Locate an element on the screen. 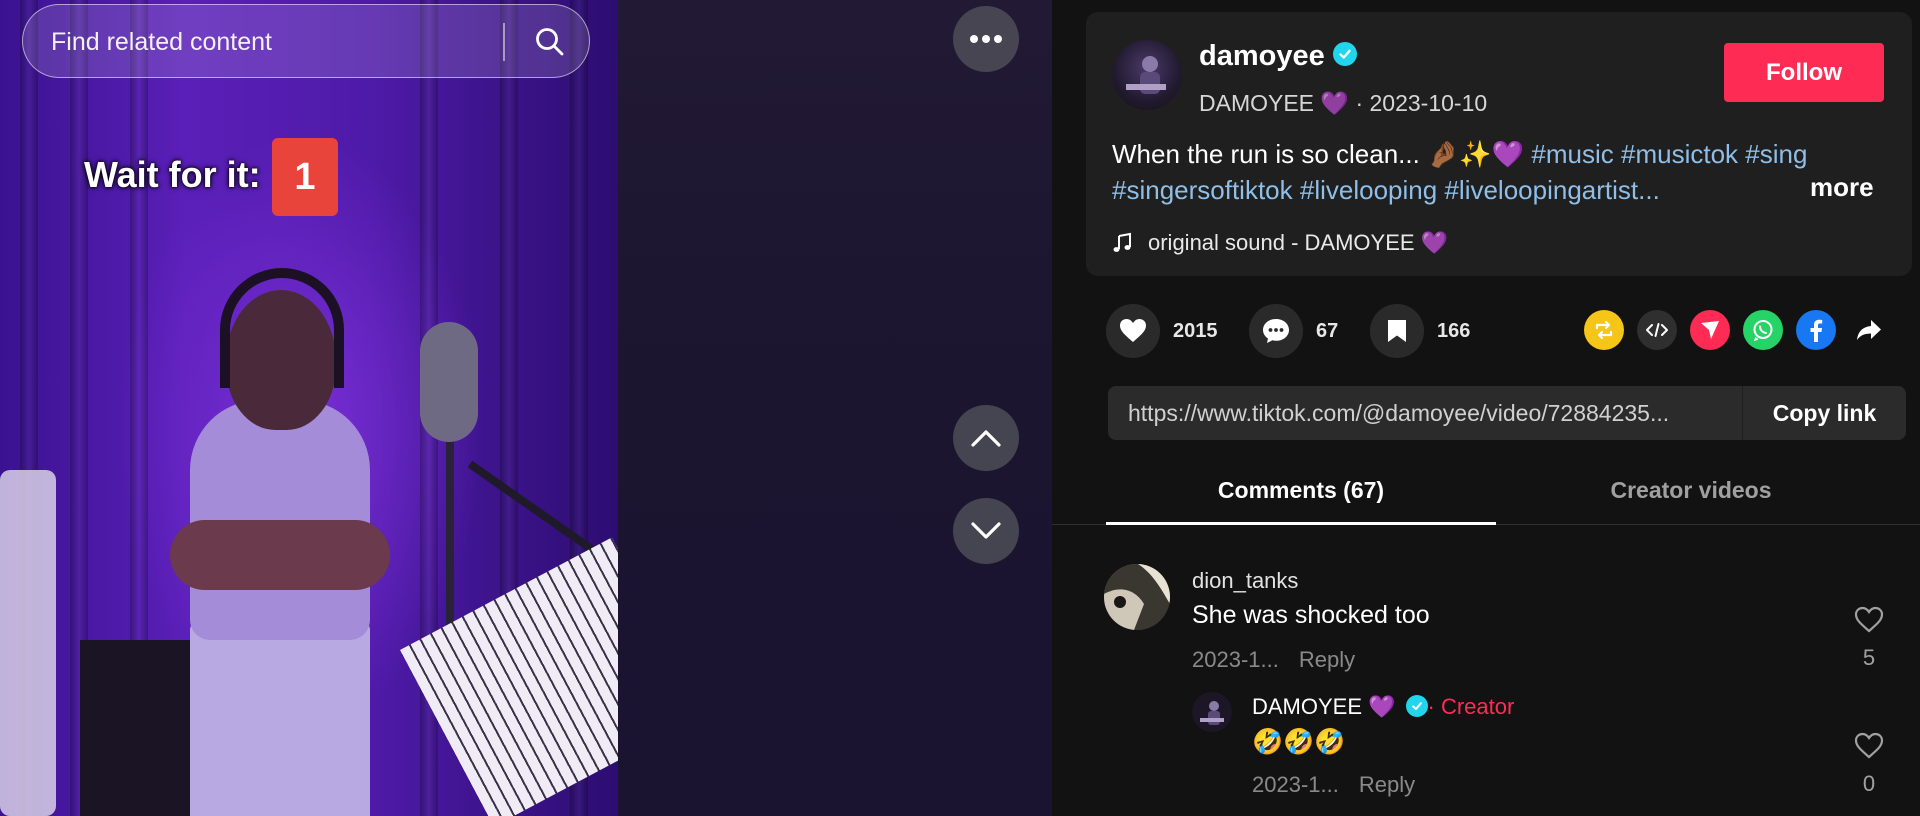  comment-username: dion_tanks is located at coordinates (1245, 581).